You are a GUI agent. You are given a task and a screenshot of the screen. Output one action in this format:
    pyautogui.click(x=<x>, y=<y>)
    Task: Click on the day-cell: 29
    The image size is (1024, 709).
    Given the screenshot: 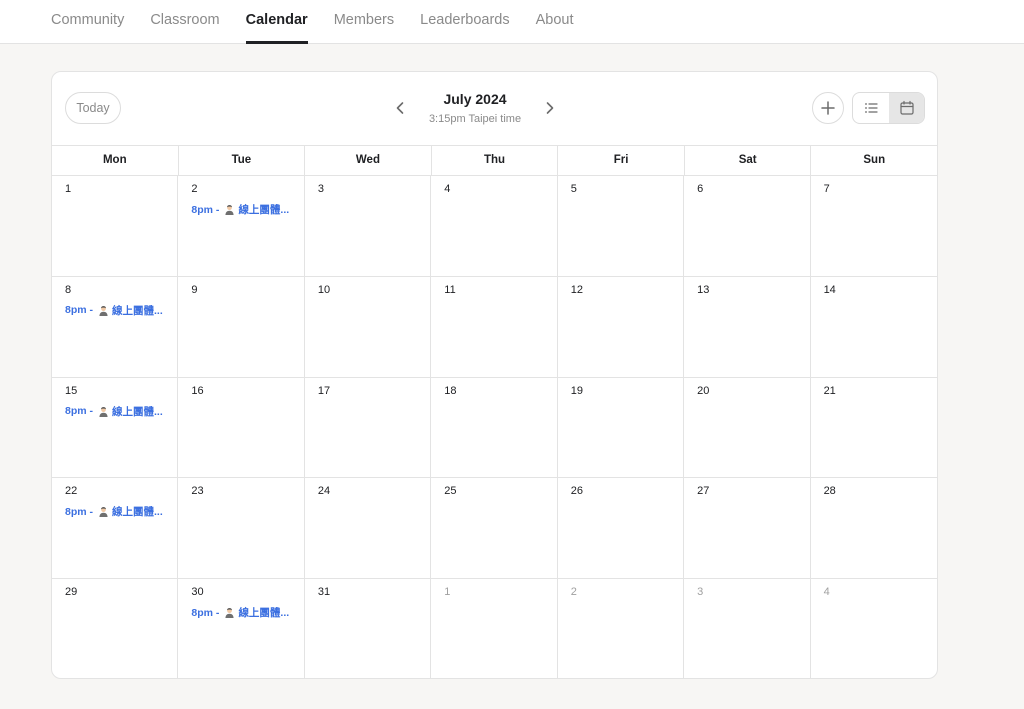 What is the action you would take?
    pyautogui.click(x=115, y=628)
    